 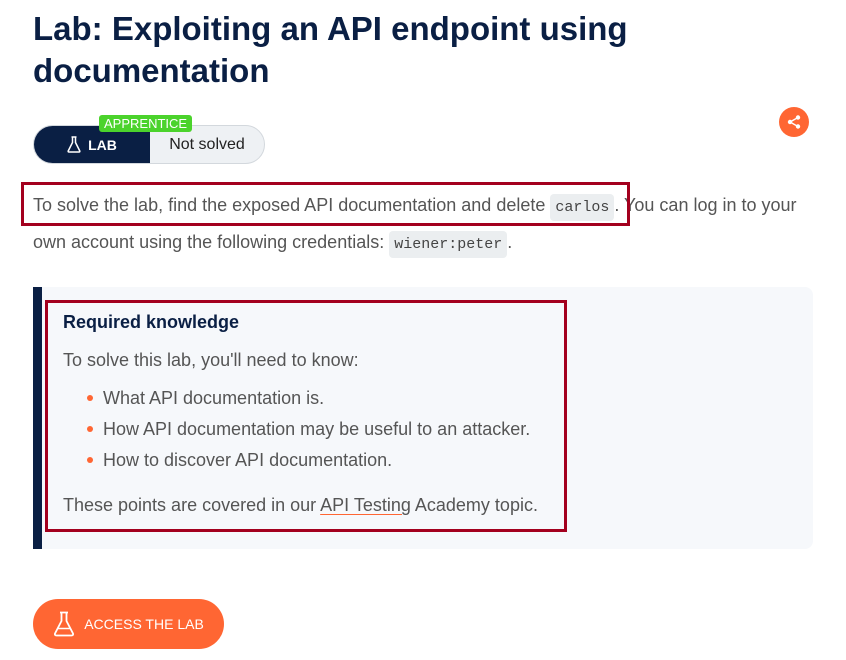 I want to click on api-testing-link: API Testing, so click(x=365, y=505).